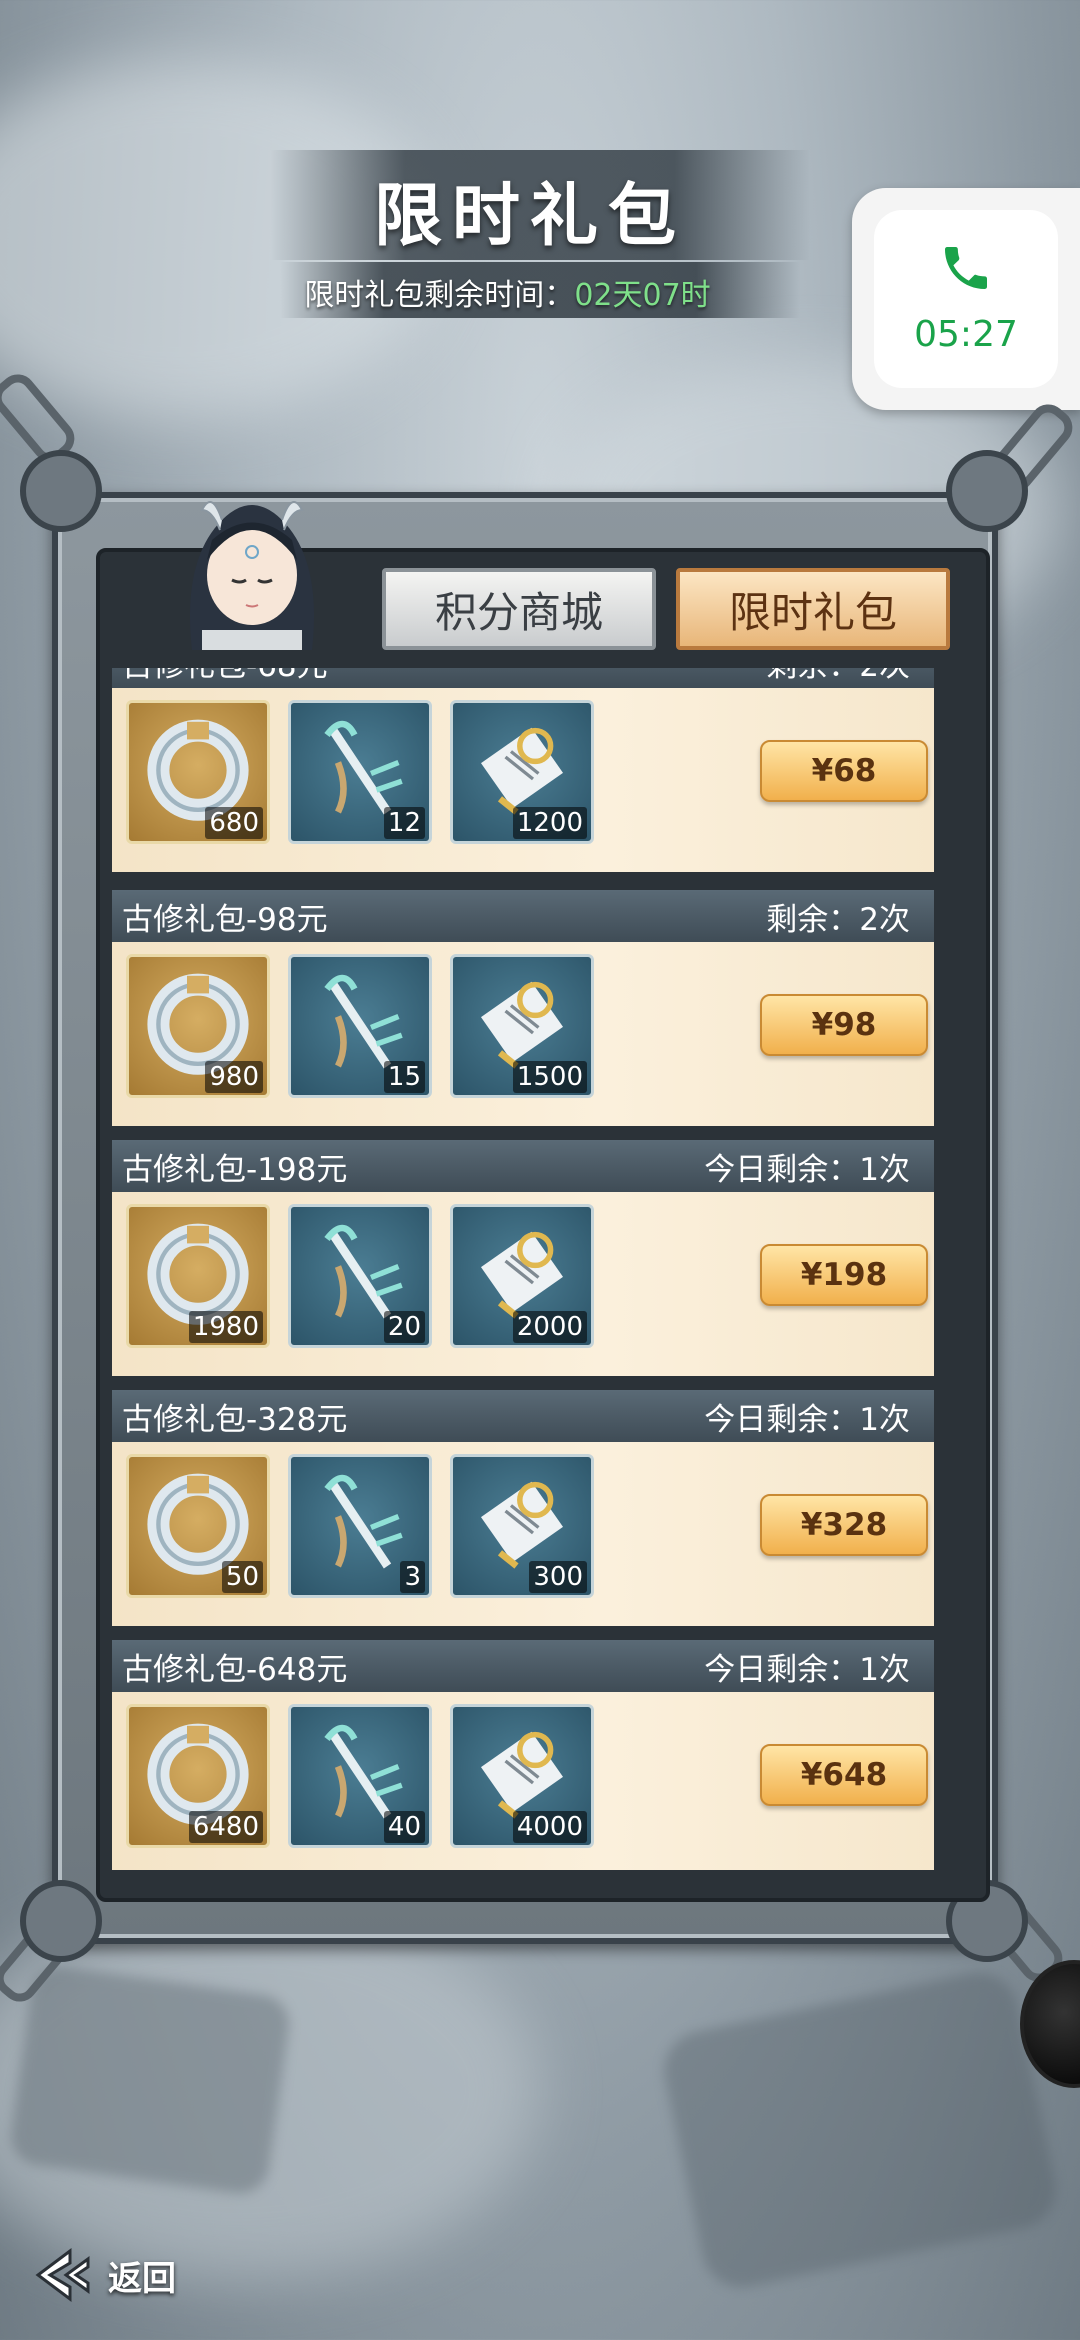  Describe the element at coordinates (235, 1169) in the screenshot. I see `pack-name: 古修礼包-198元` at that location.